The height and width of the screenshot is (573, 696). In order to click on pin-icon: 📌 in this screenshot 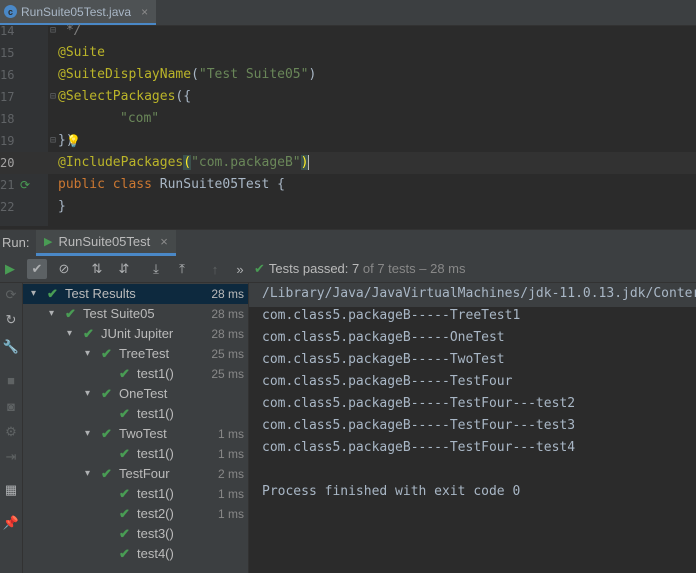, I will do `click(11, 523)`.